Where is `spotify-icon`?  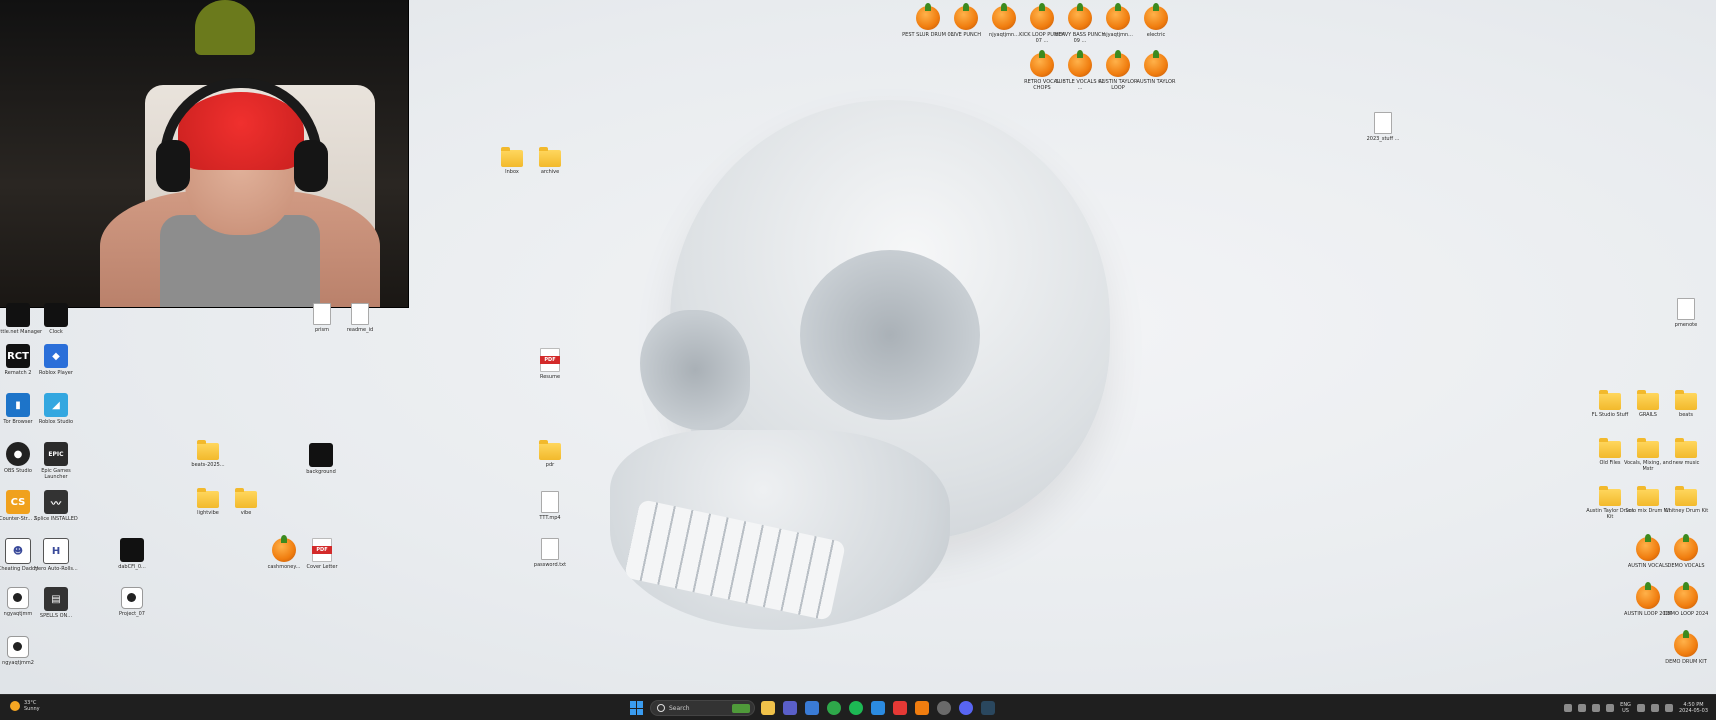 spotify-icon is located at coordinates (856, 708).